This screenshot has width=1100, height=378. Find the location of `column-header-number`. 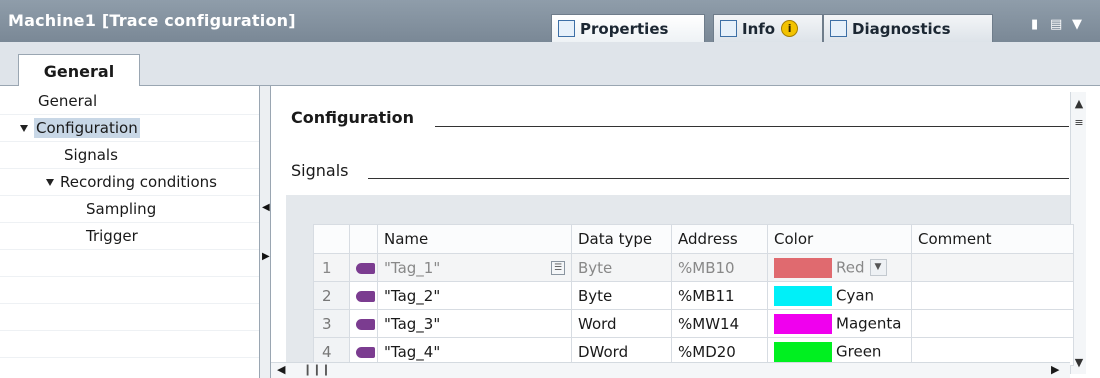

column-header-number is located at coordinates (331, 239).